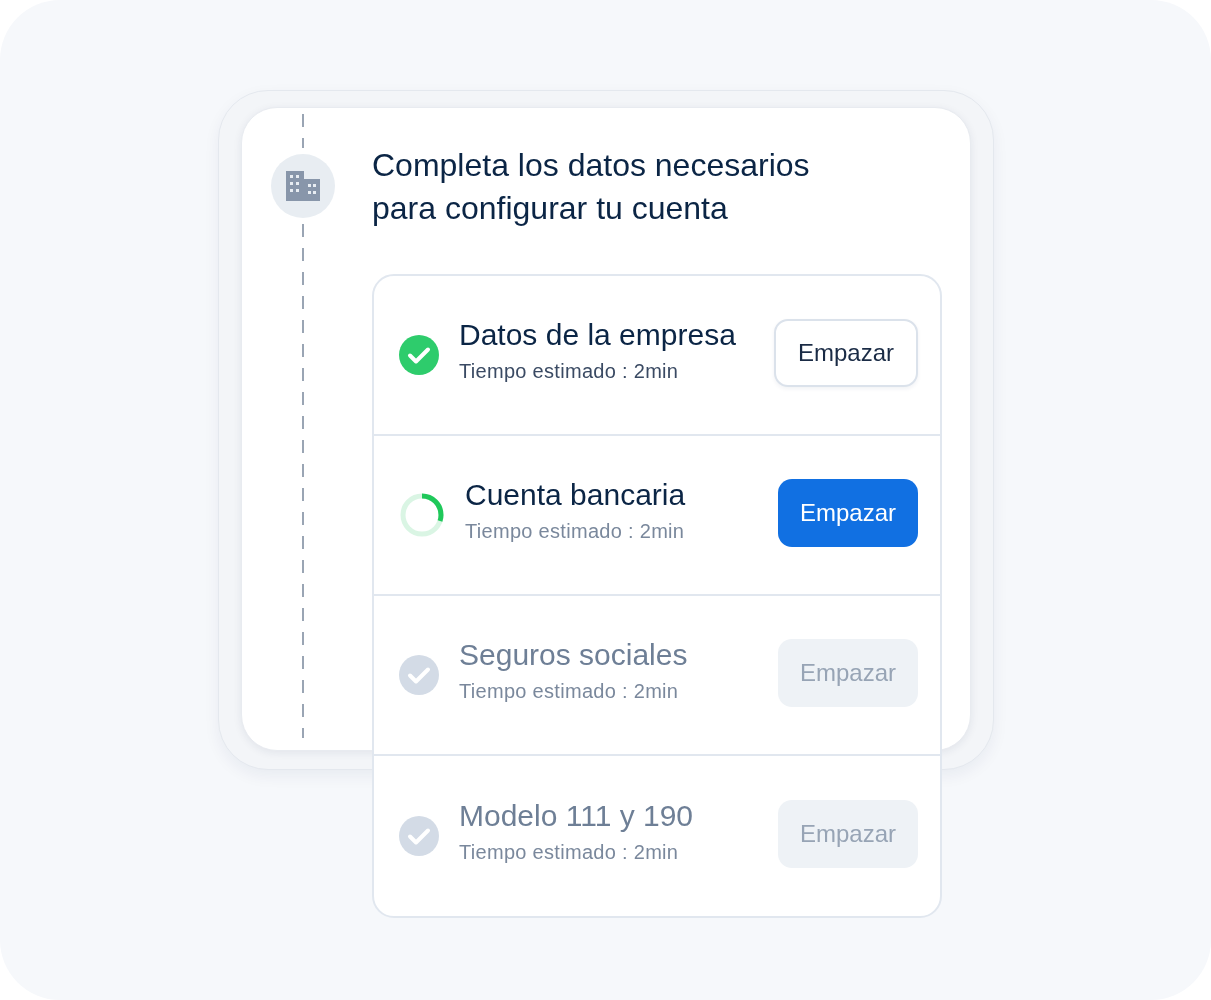 The image size is (1211, 1000). Describe the element at coordinates (591, 187) in the screenshot. I see `setup-heading: Completa los datos necesarios para configurar tu cuenta` at that location.